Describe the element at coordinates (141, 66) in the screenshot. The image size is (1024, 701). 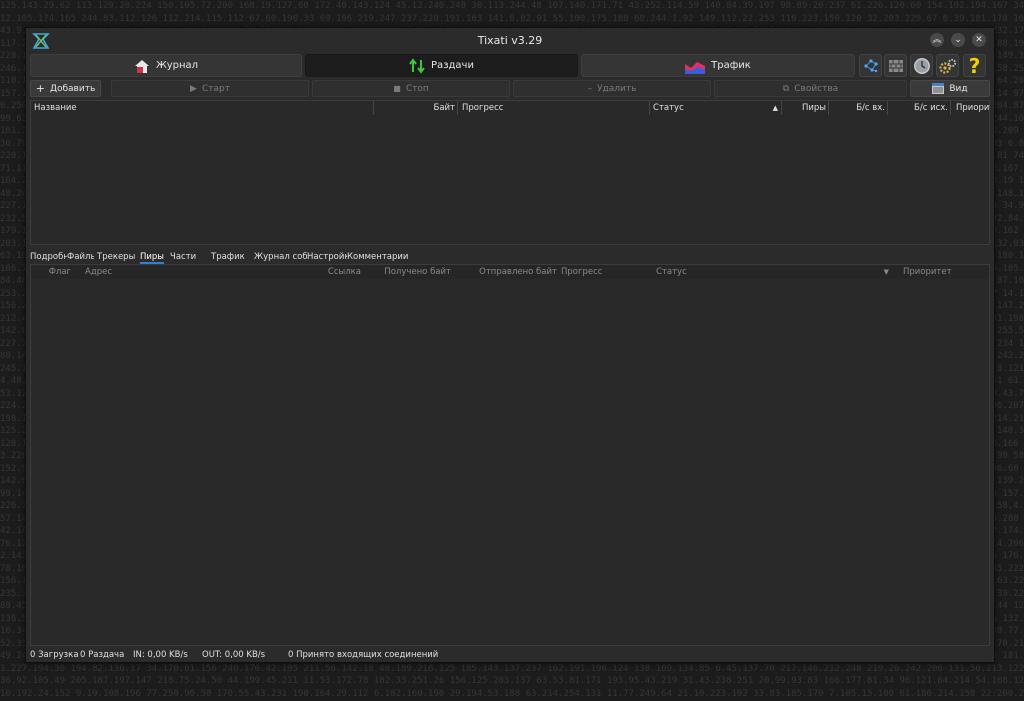
I see `house-icon` at that location.